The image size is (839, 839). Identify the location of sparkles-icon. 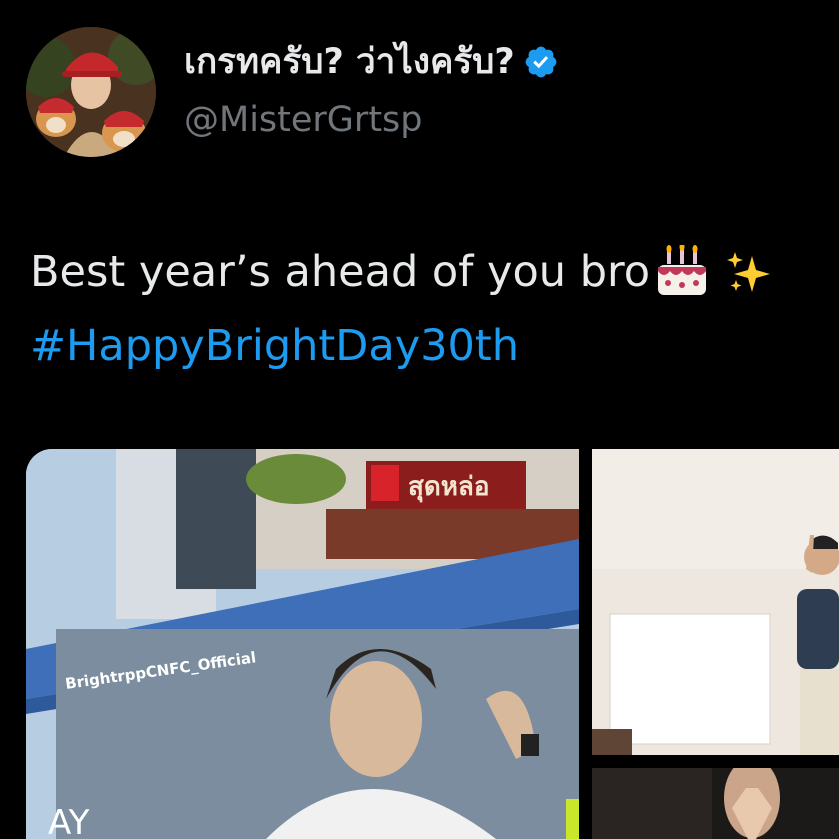
(741, 273).